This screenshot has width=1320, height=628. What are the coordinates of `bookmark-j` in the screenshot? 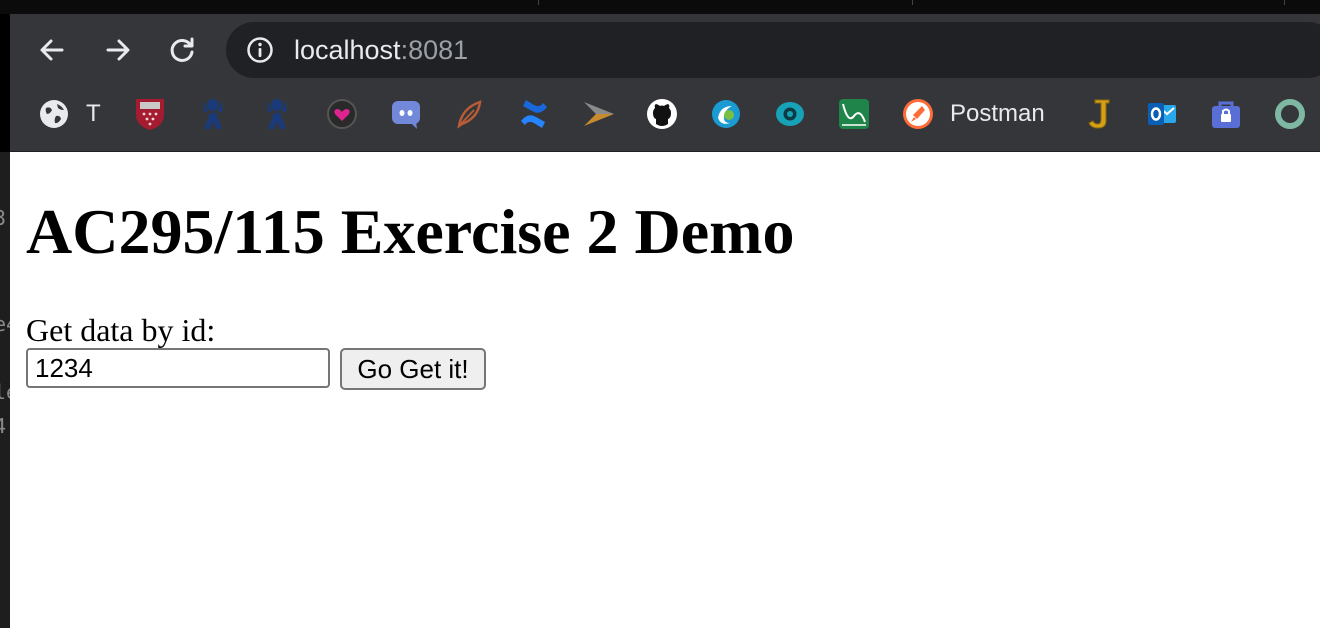 It's located at (1099, 114).